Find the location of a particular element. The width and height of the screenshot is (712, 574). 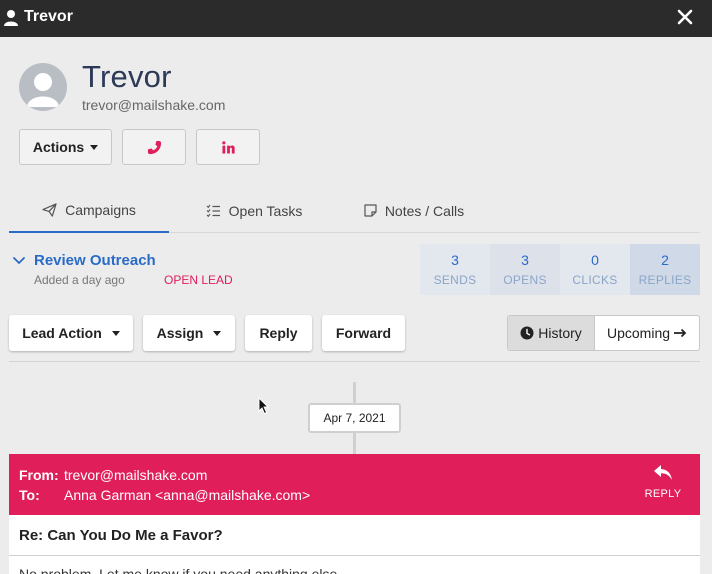

tab-notes-calls: Notes / Calls is located at coordinates (414, 210).